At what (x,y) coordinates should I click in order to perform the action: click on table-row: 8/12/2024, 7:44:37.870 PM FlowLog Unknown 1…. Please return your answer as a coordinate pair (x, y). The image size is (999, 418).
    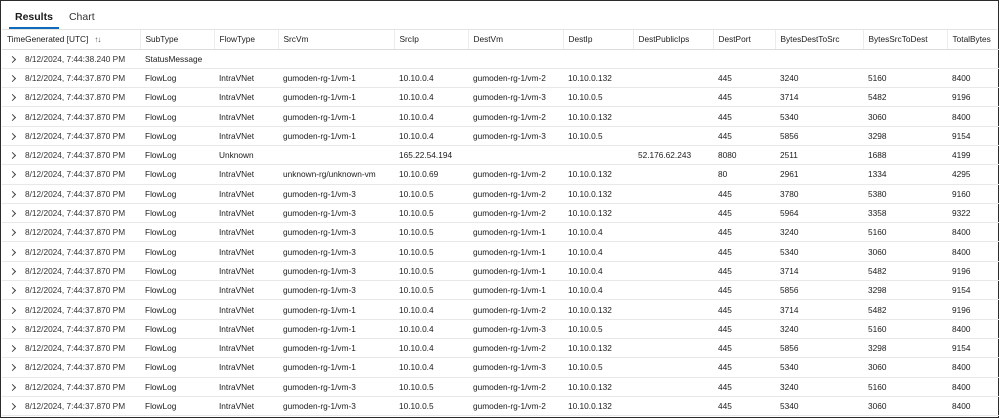
    Looking at the image, I should click on (500, 155).